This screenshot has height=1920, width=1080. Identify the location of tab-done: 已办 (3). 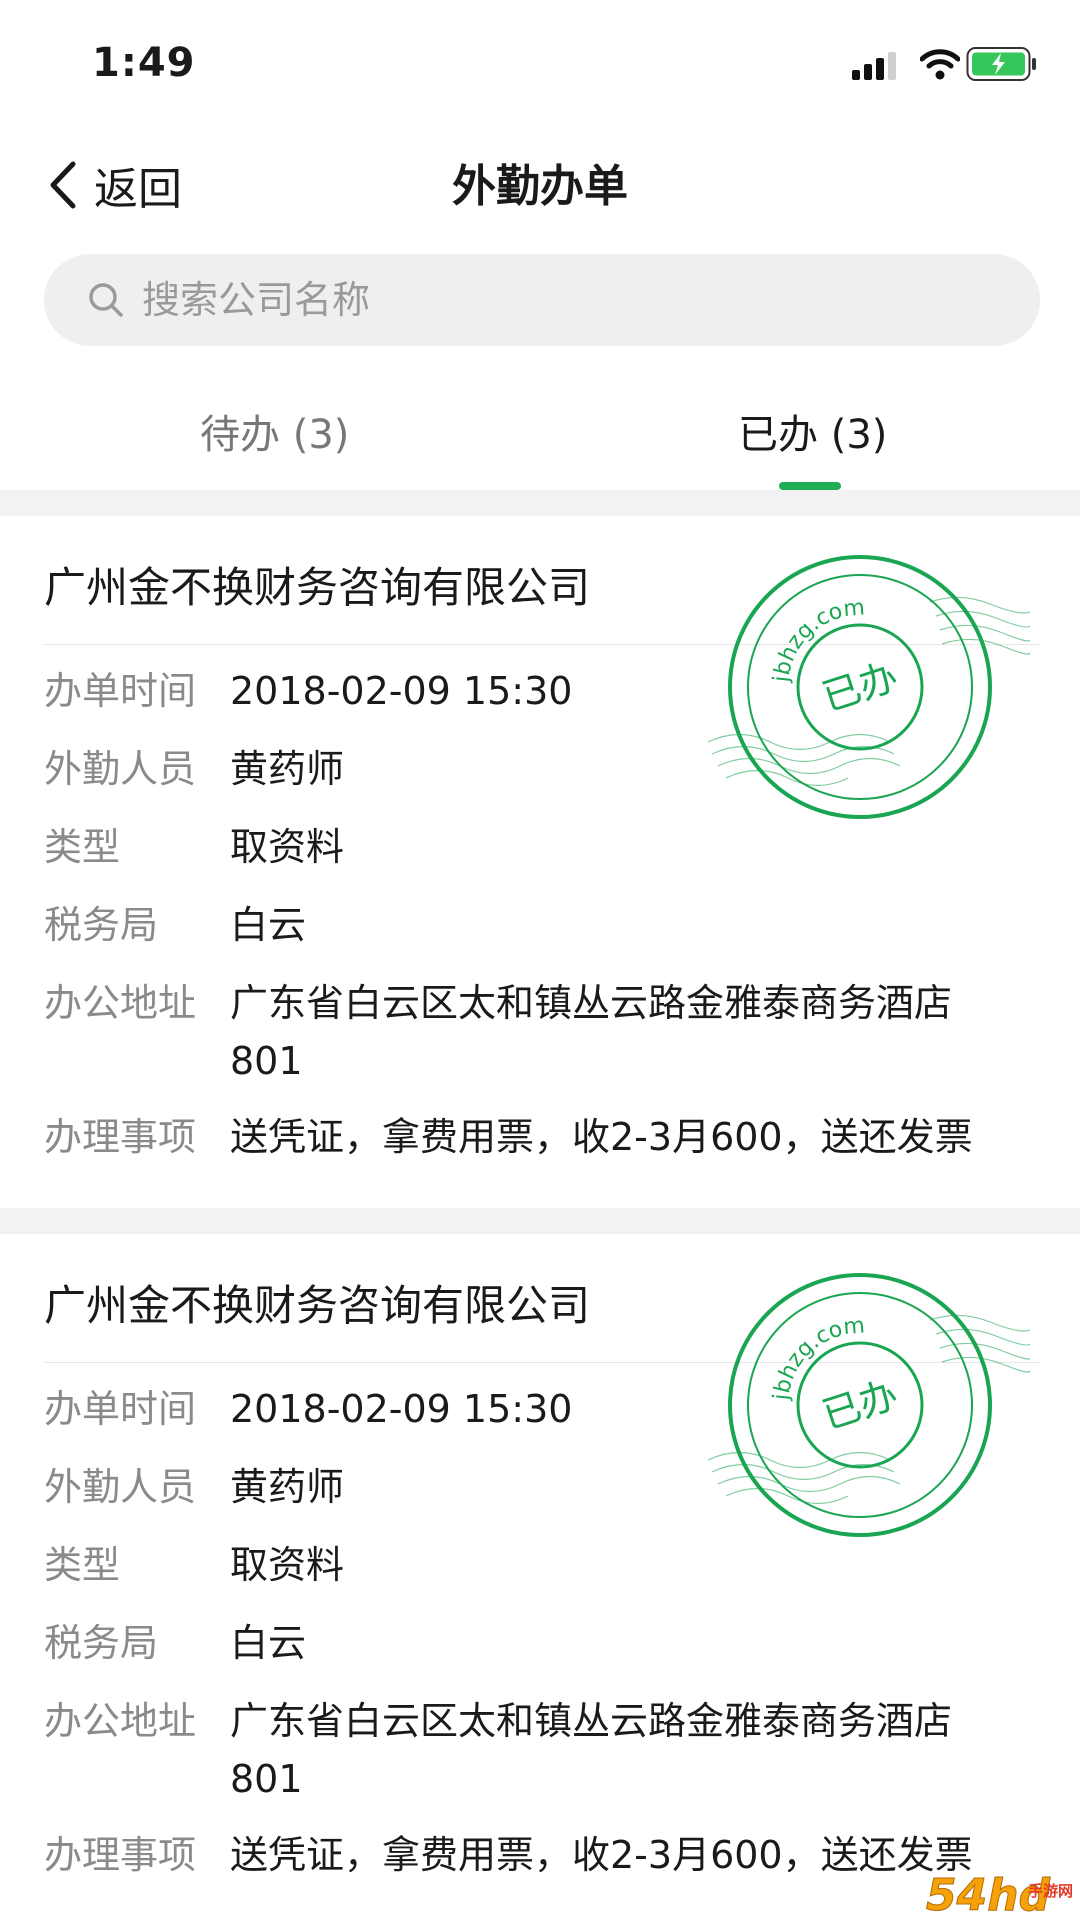
(812, 431).